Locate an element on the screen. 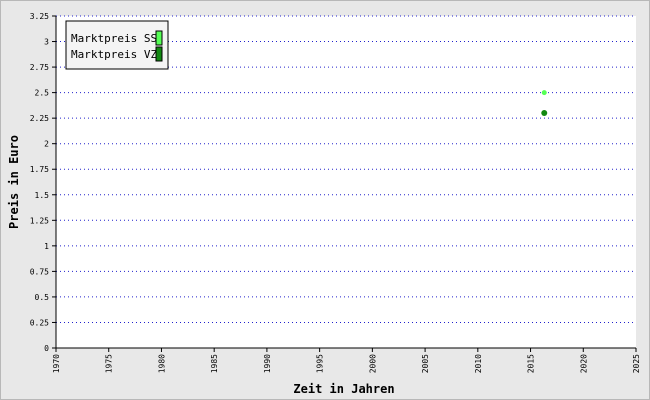 This screenshot has height=400, width=650. legend: Marktpreis SS Marktpreis VZ is located at coordinates (117, 45).